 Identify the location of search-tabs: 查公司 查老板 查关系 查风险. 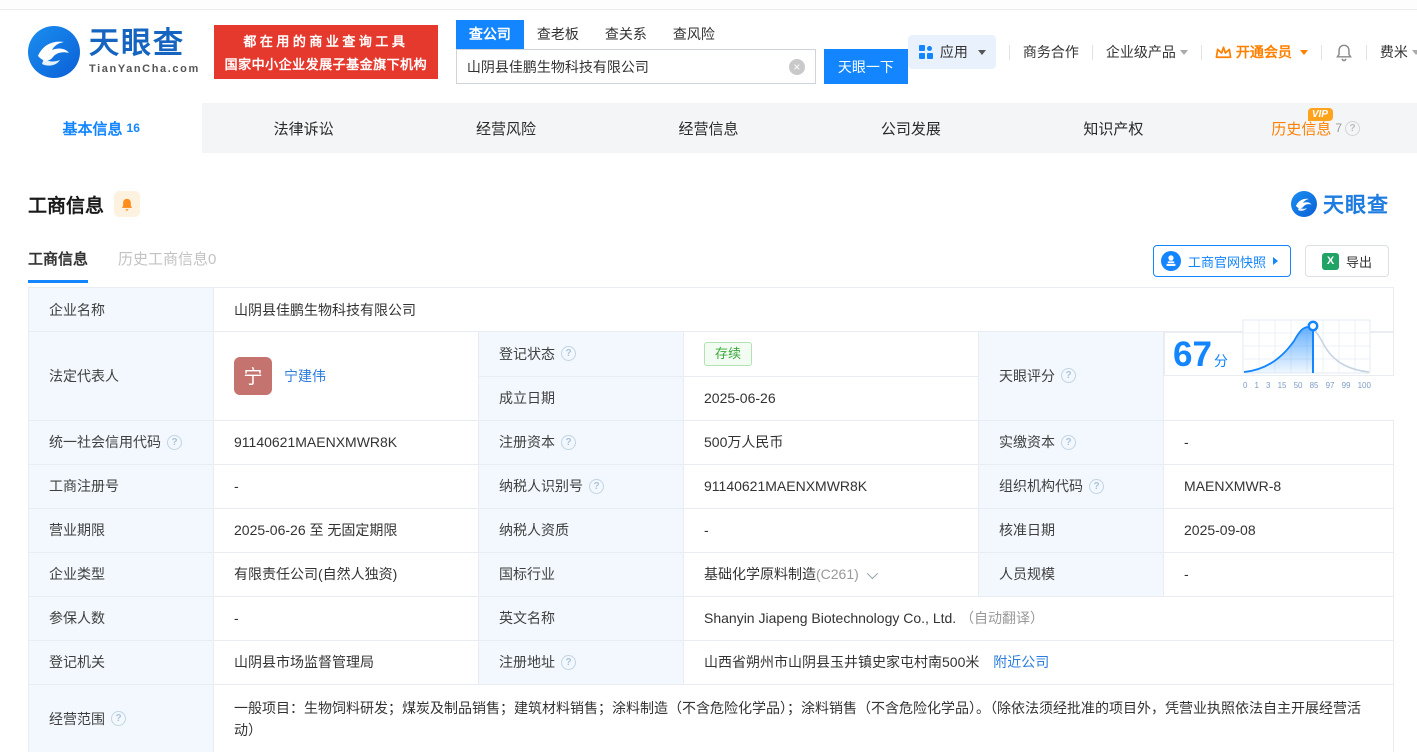
(681, 34).